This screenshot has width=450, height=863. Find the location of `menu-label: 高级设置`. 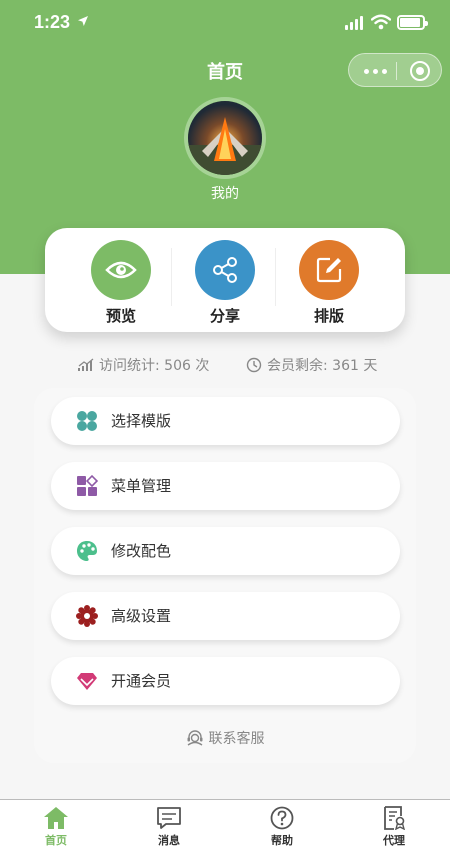

menu-label: 高级设置 is located at coordinates (141, 616).